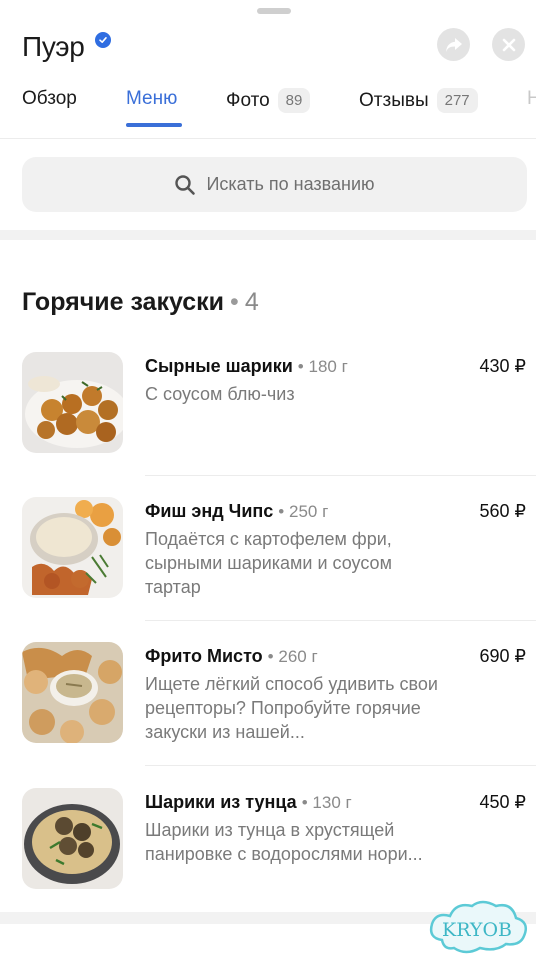 Image resolution: width=536 pixels, height=960 pixels. I want to click on dish-weight: 250 г, so click(308, 511).